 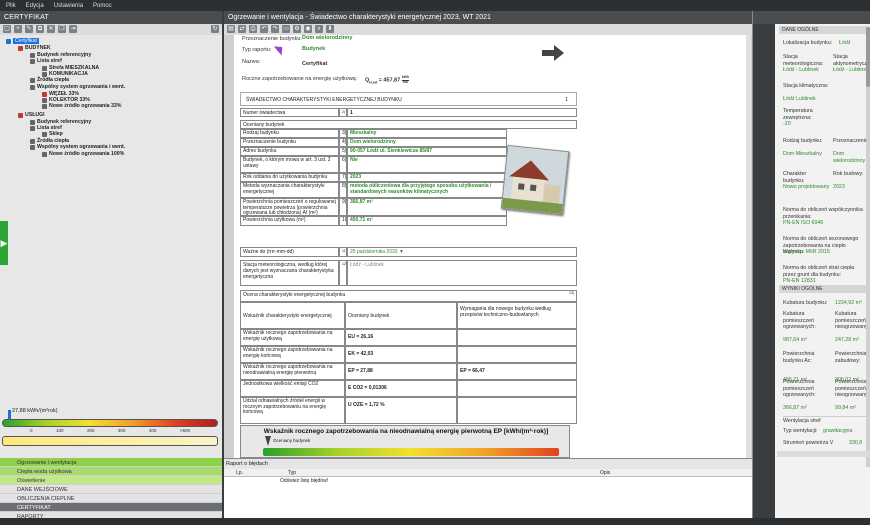 What do you see at coordinates (292, 315) in the screenshot?
I see `table-head-0: Wskaźnik charakterystyki energetycznej` at bounding box center [292, 315].